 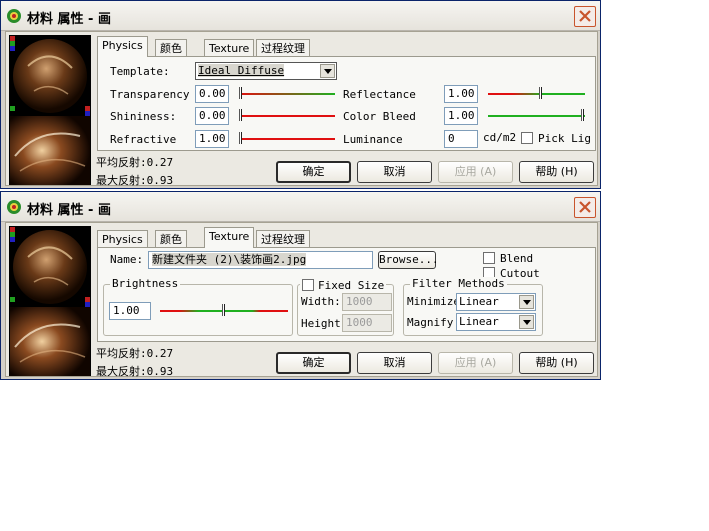 I want to click on template-value: Ideal Diffuse, so click(x=241, y=70).